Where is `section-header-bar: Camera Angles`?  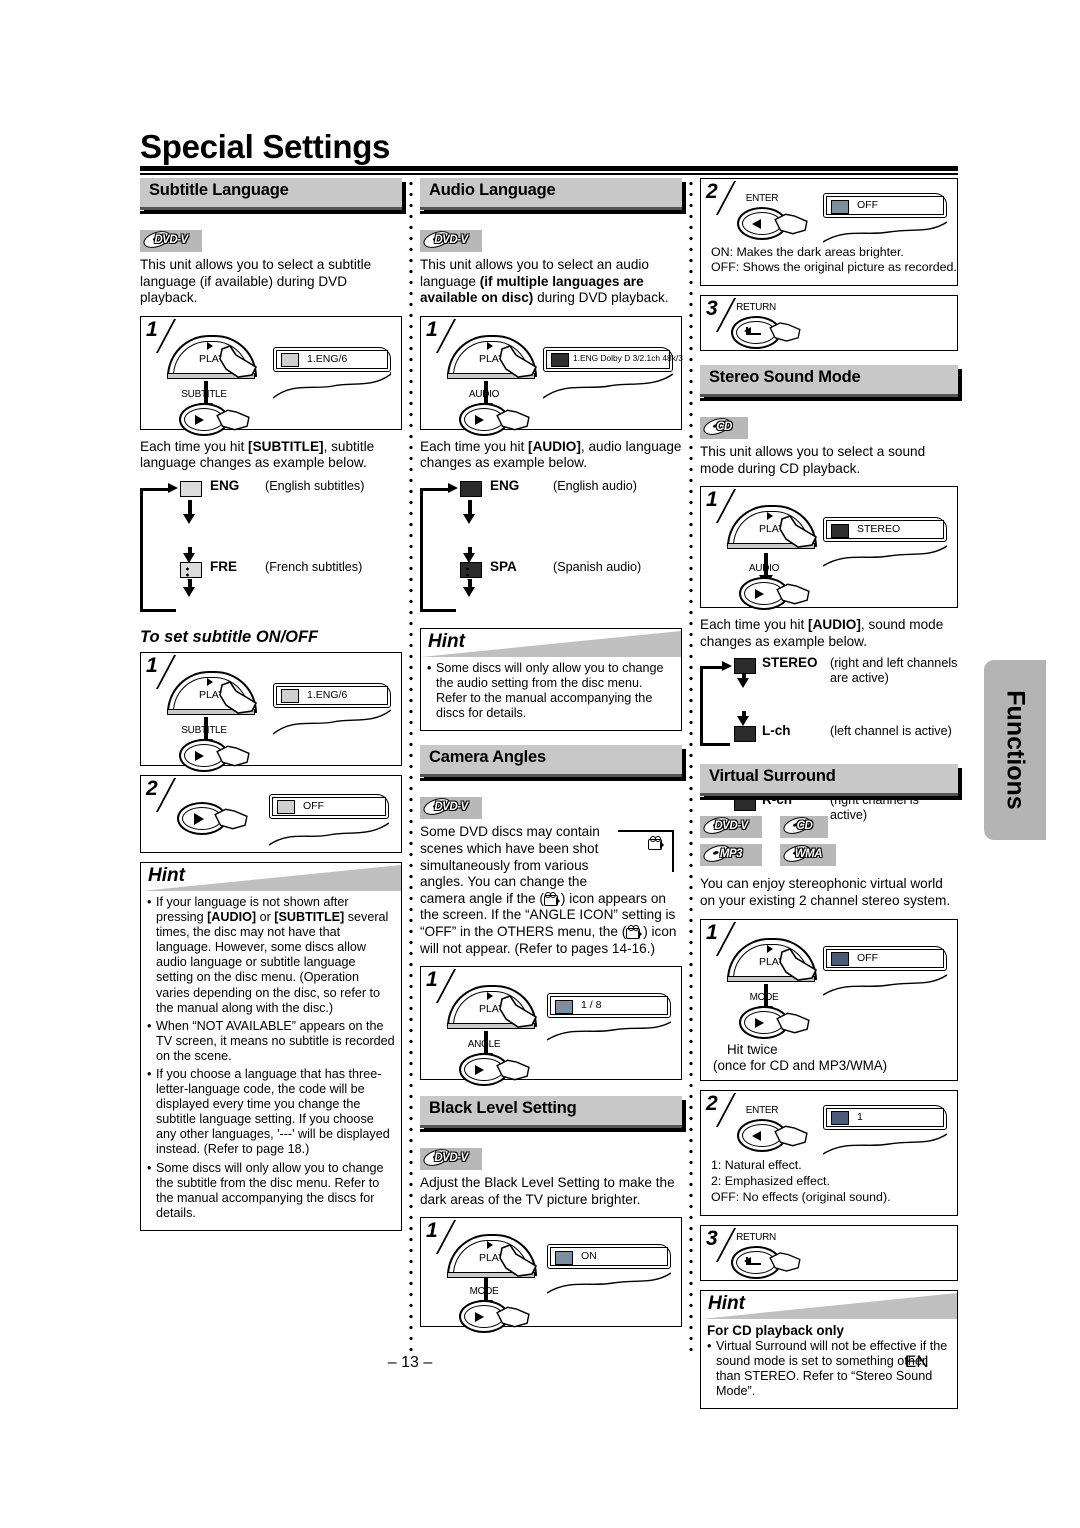 section-header-bar: Camera Angles is located at coordinates (551, 761).